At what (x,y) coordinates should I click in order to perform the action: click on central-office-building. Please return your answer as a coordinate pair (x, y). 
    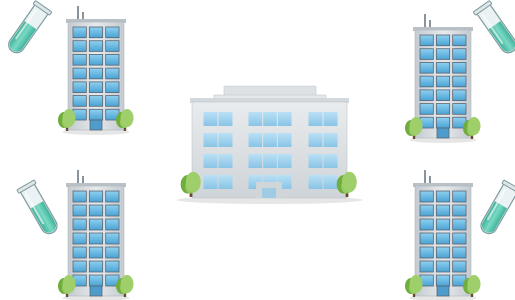
    Looking at the image, I should click on (269, 144).